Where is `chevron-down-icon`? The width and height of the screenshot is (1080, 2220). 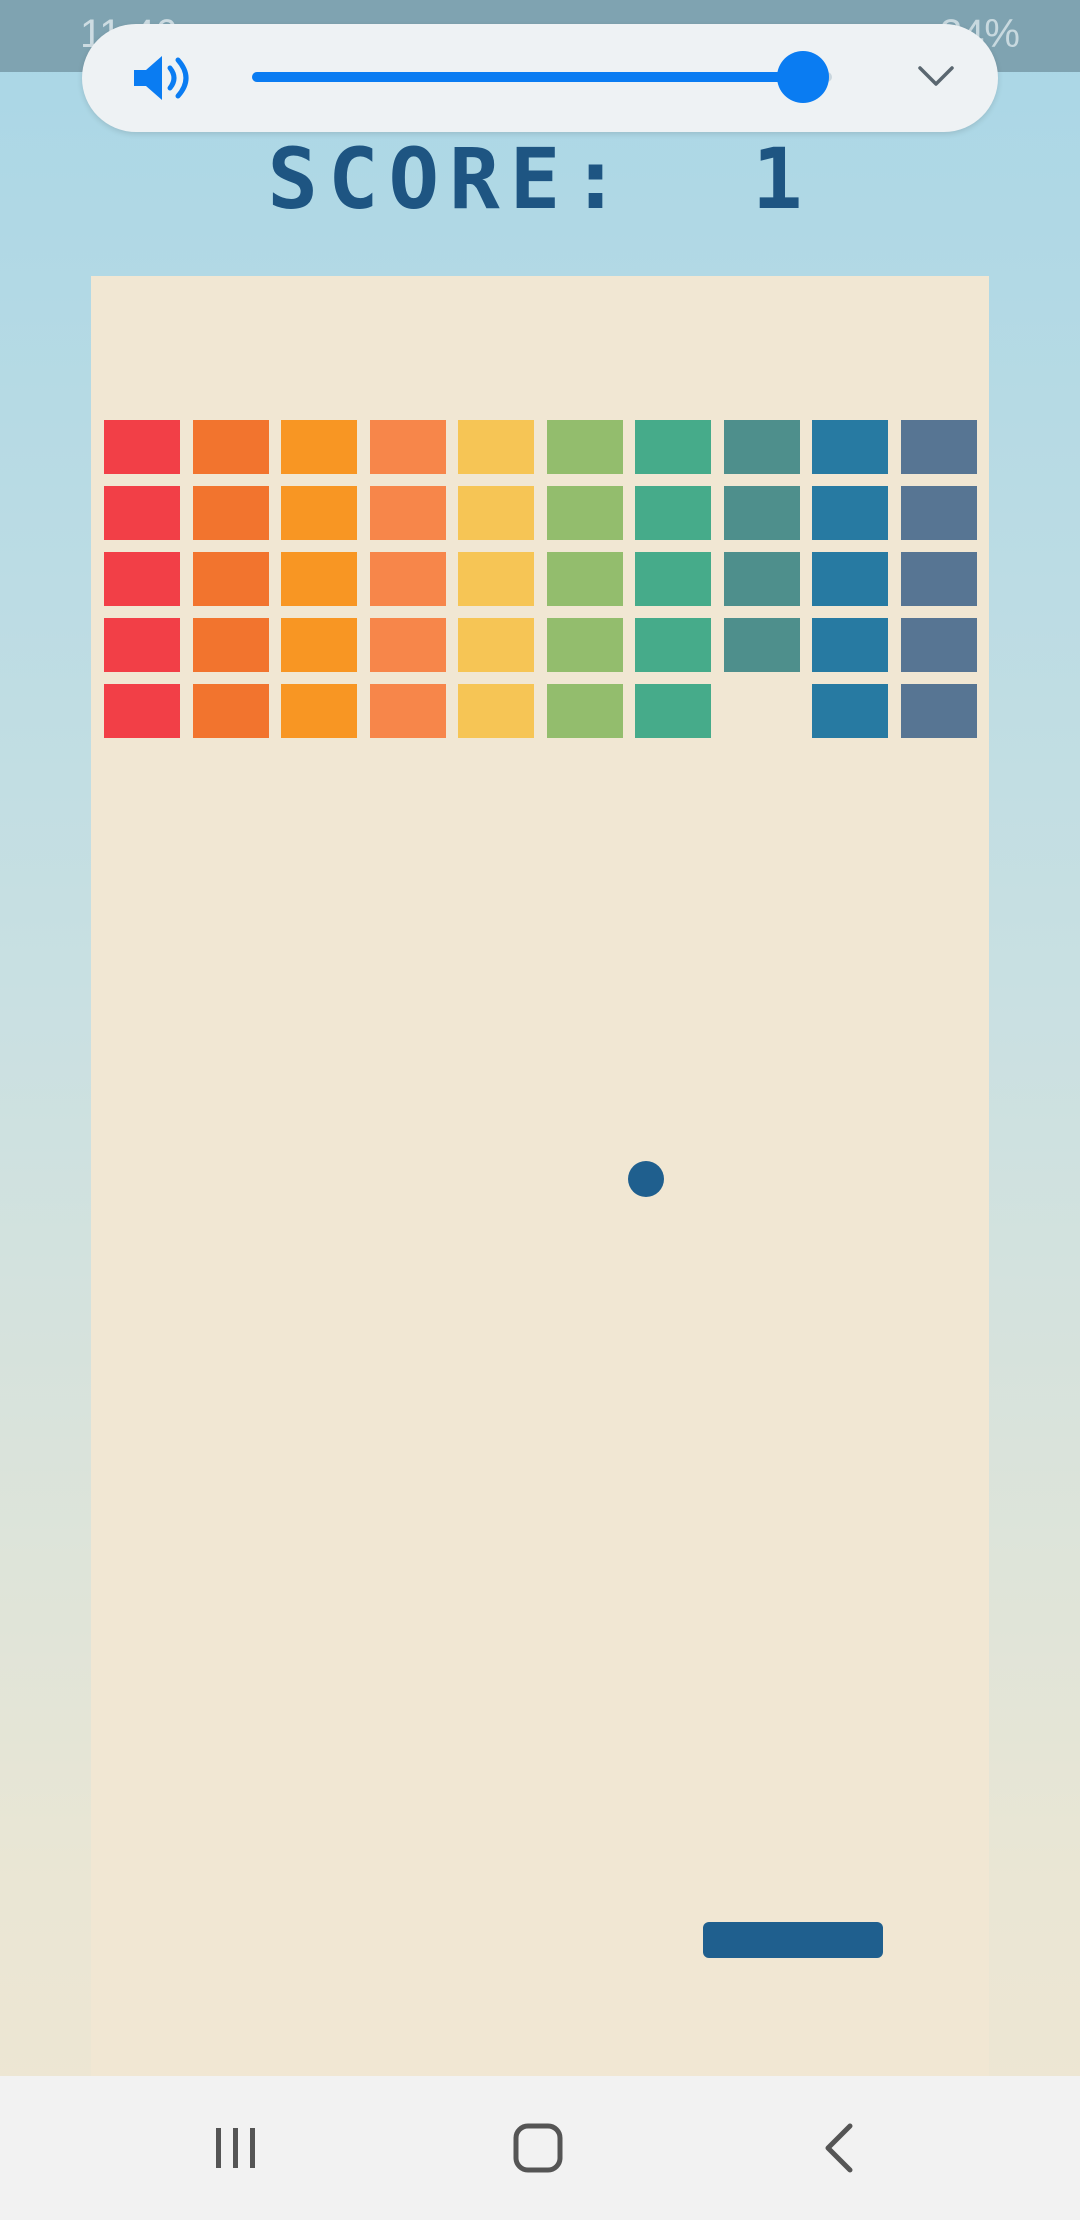 chevron-down-icon is located at coordinates (936, 76).